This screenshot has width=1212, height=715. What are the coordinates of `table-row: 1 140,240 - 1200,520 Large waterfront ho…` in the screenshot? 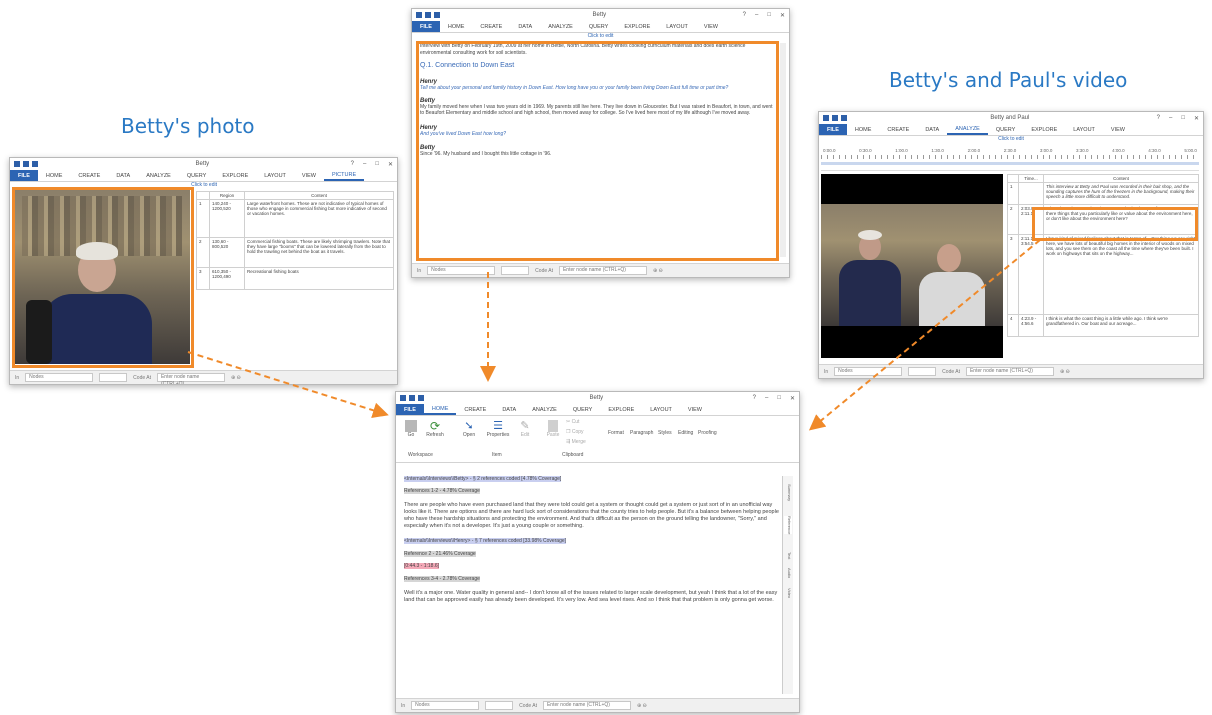 It's located at (295, 218).